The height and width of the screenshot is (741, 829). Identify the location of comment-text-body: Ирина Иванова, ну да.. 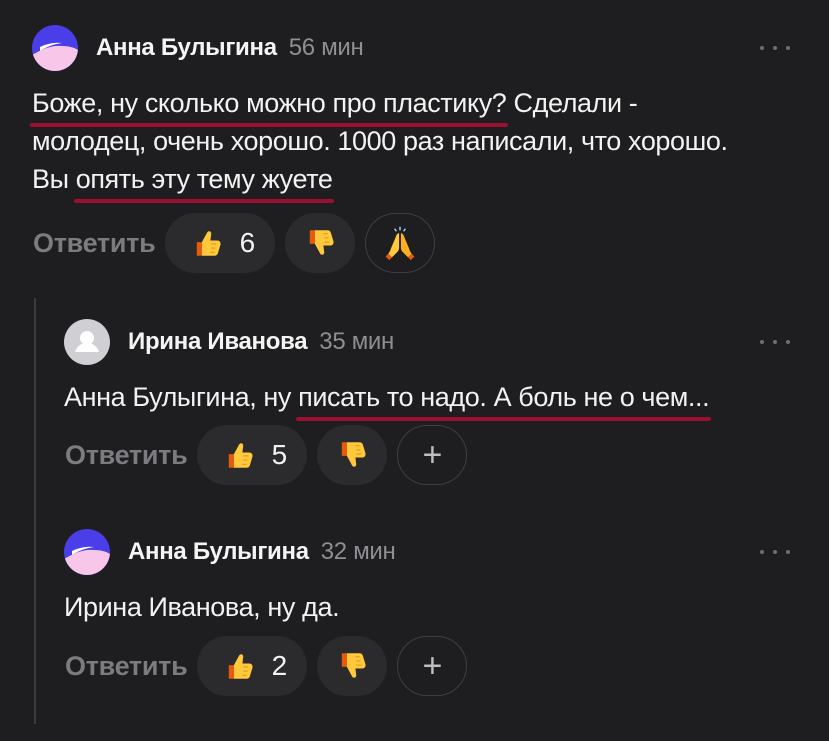
(202, 607).